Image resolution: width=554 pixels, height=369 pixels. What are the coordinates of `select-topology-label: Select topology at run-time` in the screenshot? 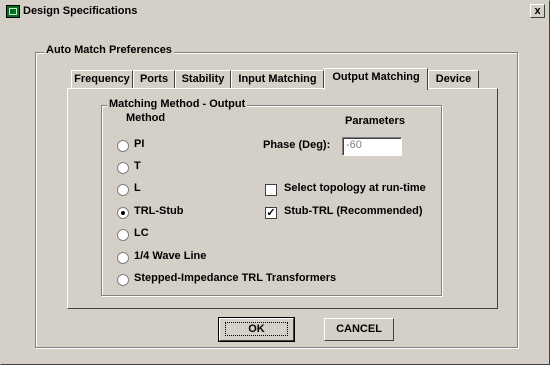 It's located at (355, 188).